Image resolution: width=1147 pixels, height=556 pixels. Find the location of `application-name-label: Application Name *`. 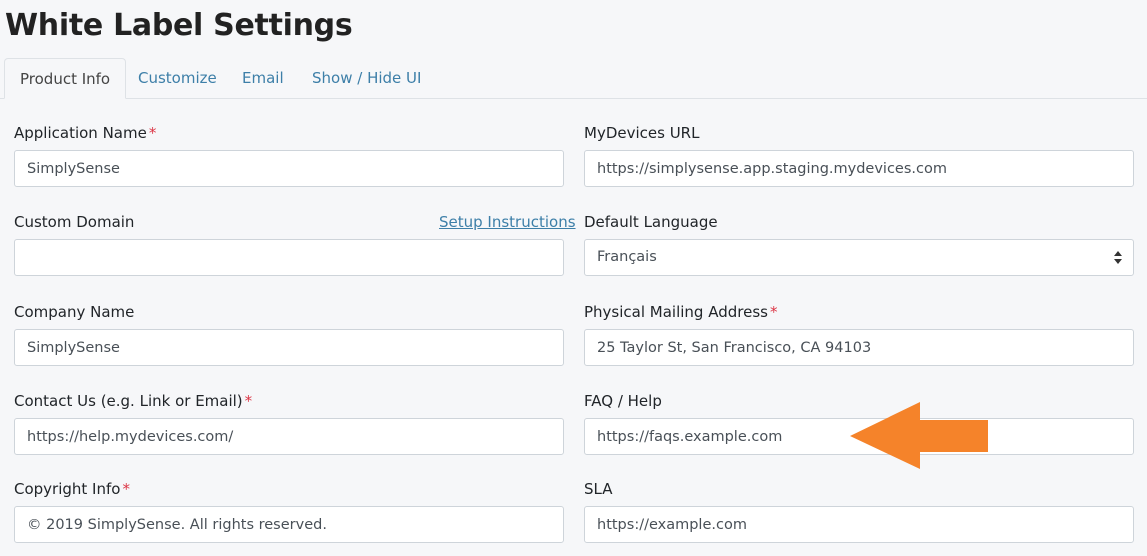

application-name-label: Application Name * is located at coordinates (85, 133).